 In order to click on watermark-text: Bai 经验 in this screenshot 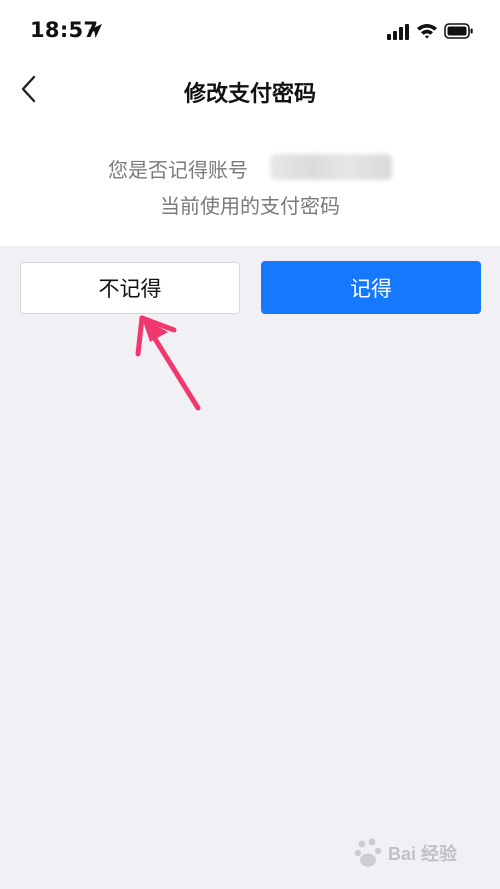, I will do `click(423, 854)`.